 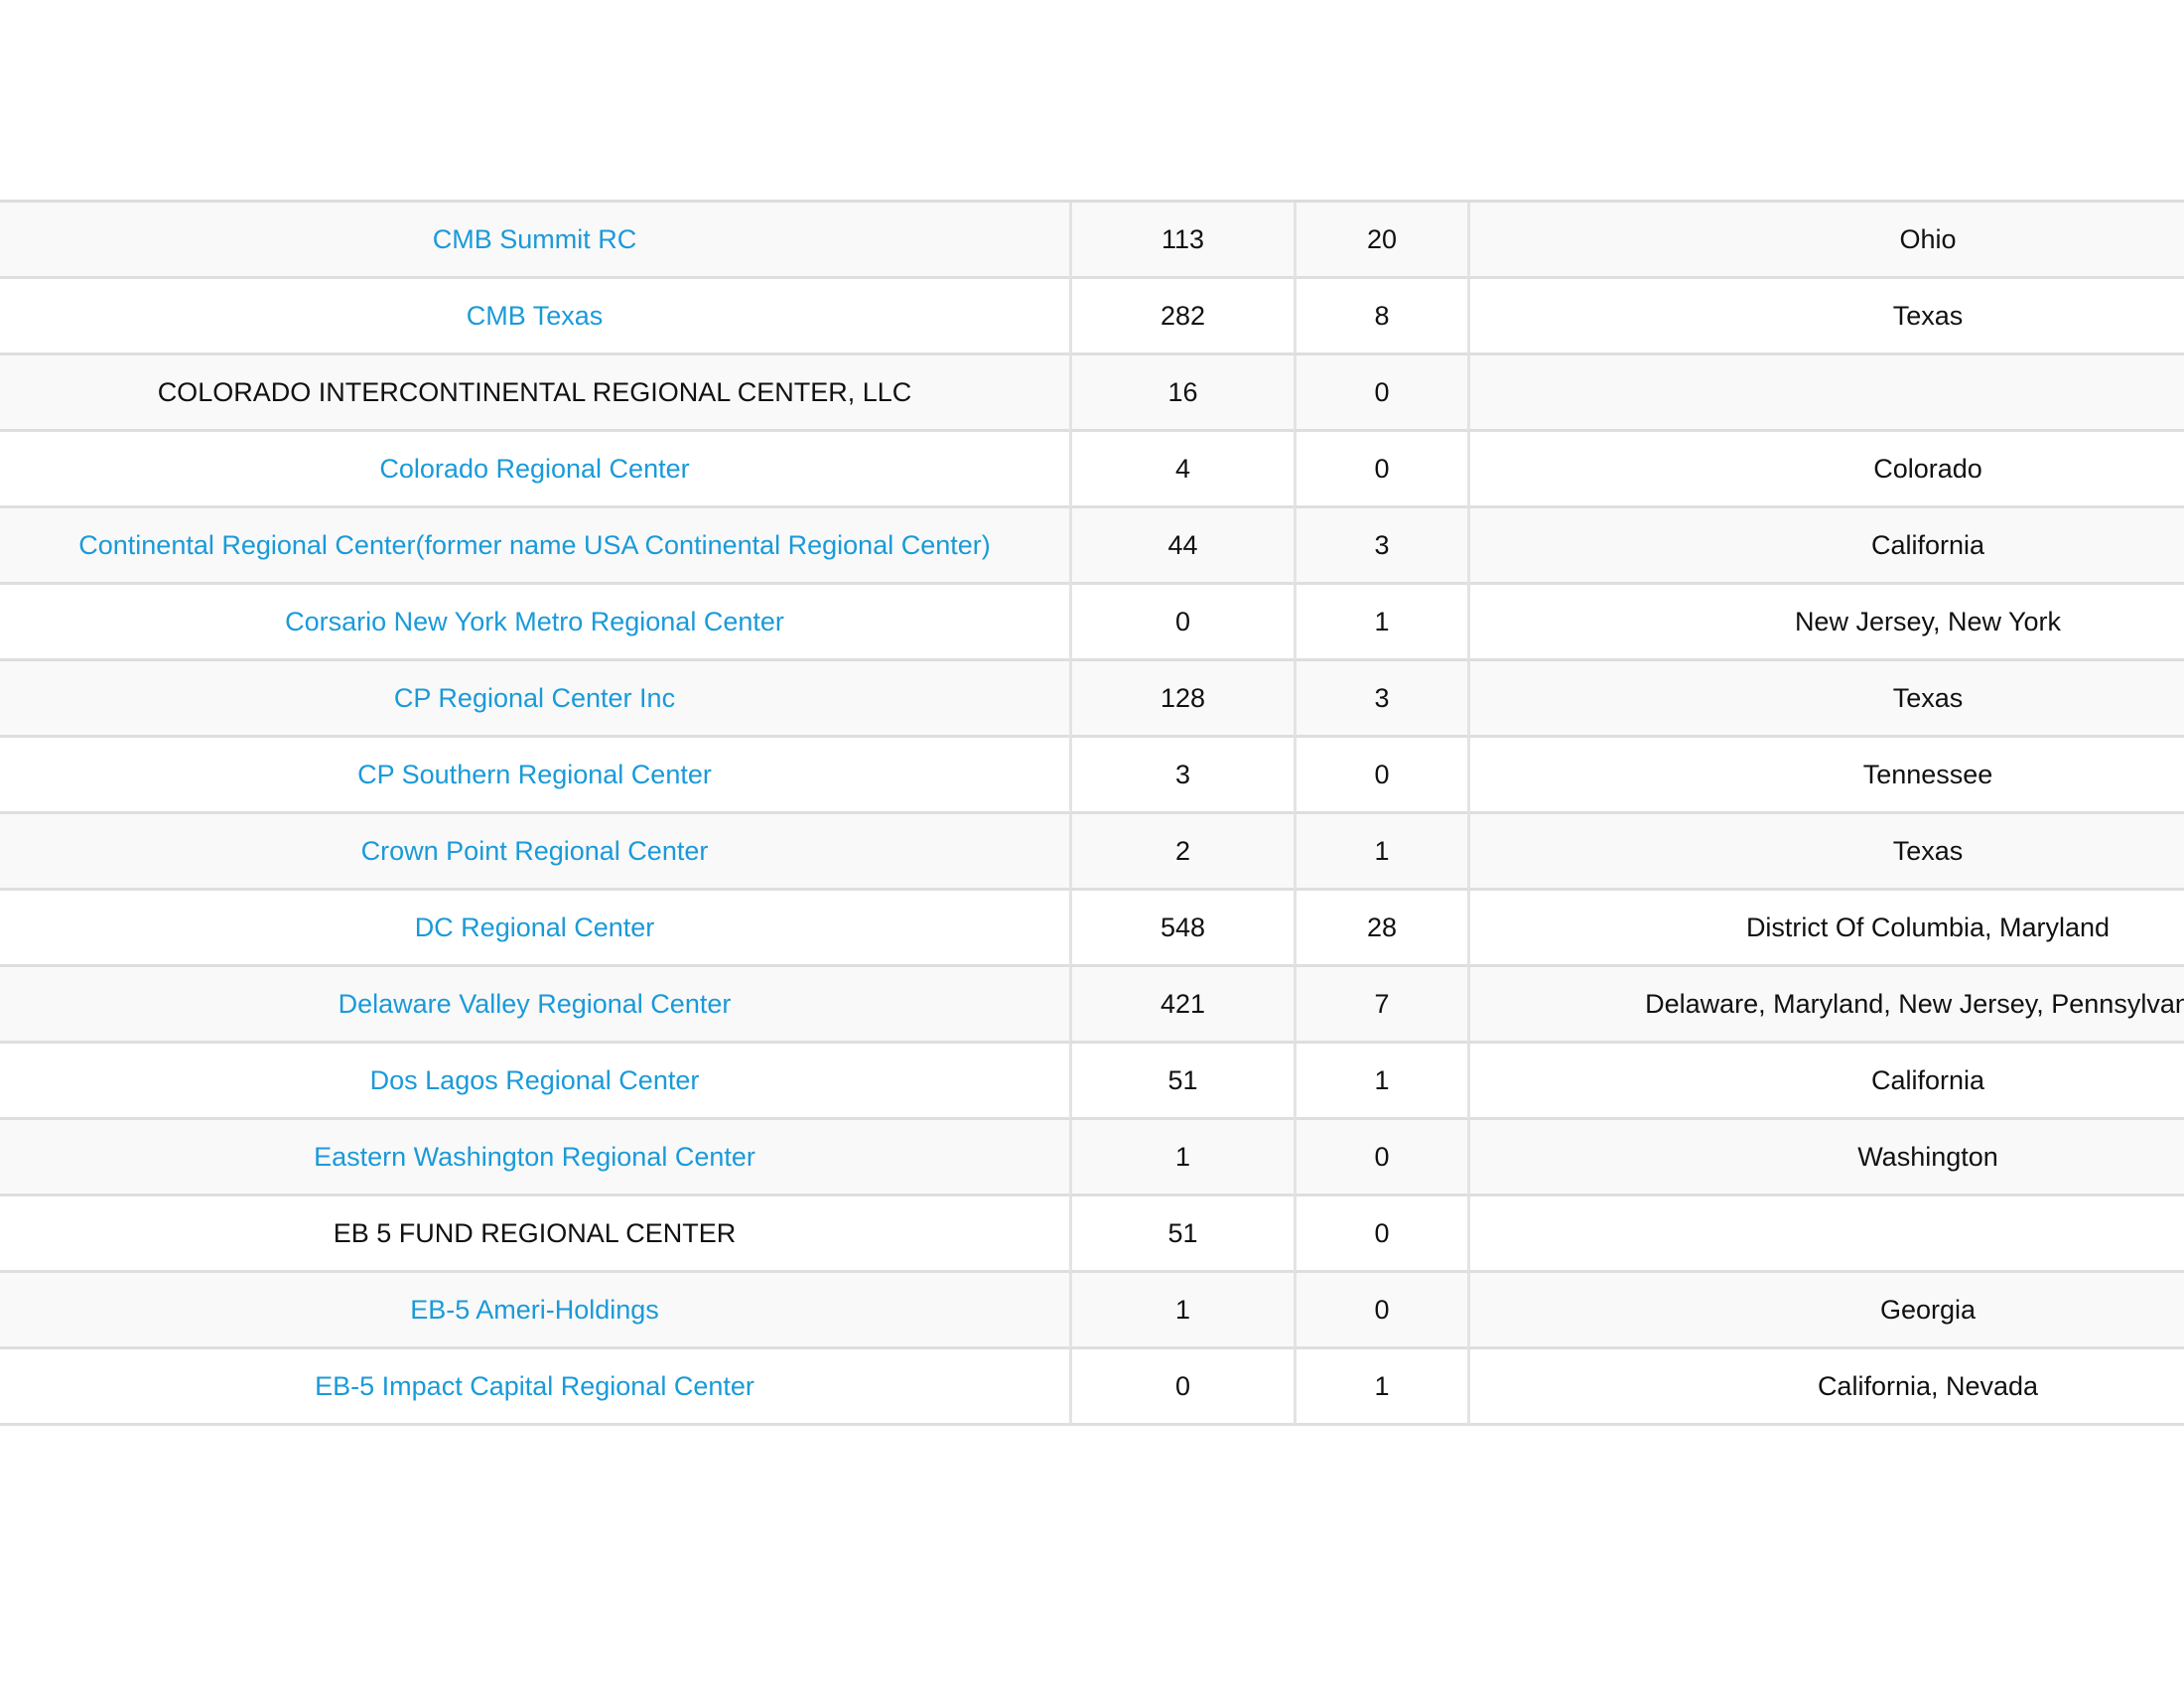 I want to click on count-cell-1: 0, so click(x=1181, y=623).